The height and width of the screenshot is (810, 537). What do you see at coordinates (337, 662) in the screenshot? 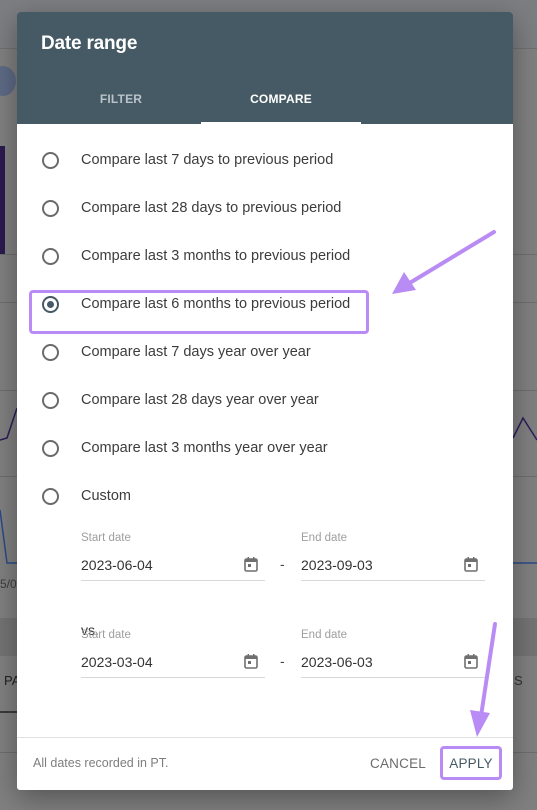
I see `compare-end-date-value: 2023-06-03` at bounding box center [337, 662].